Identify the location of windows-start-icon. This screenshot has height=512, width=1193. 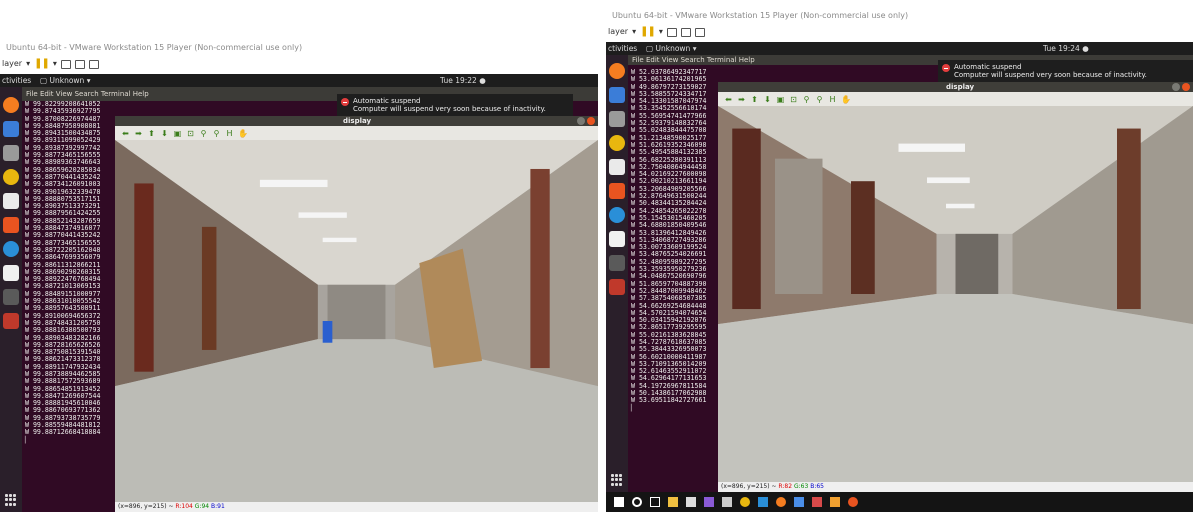
(619, 502).